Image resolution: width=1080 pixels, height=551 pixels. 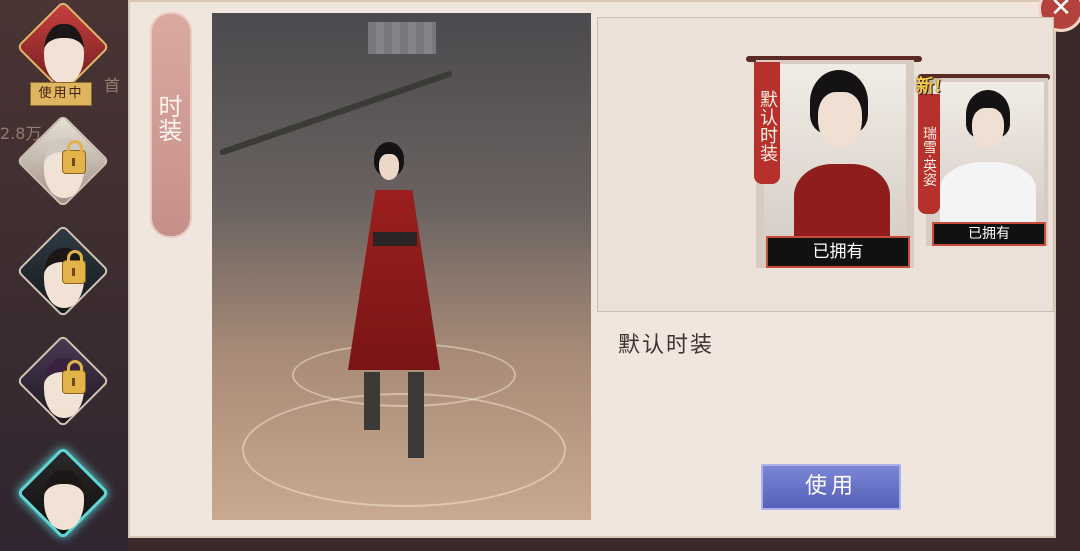 I want to click on character-sash, so click(x=395, y=239).